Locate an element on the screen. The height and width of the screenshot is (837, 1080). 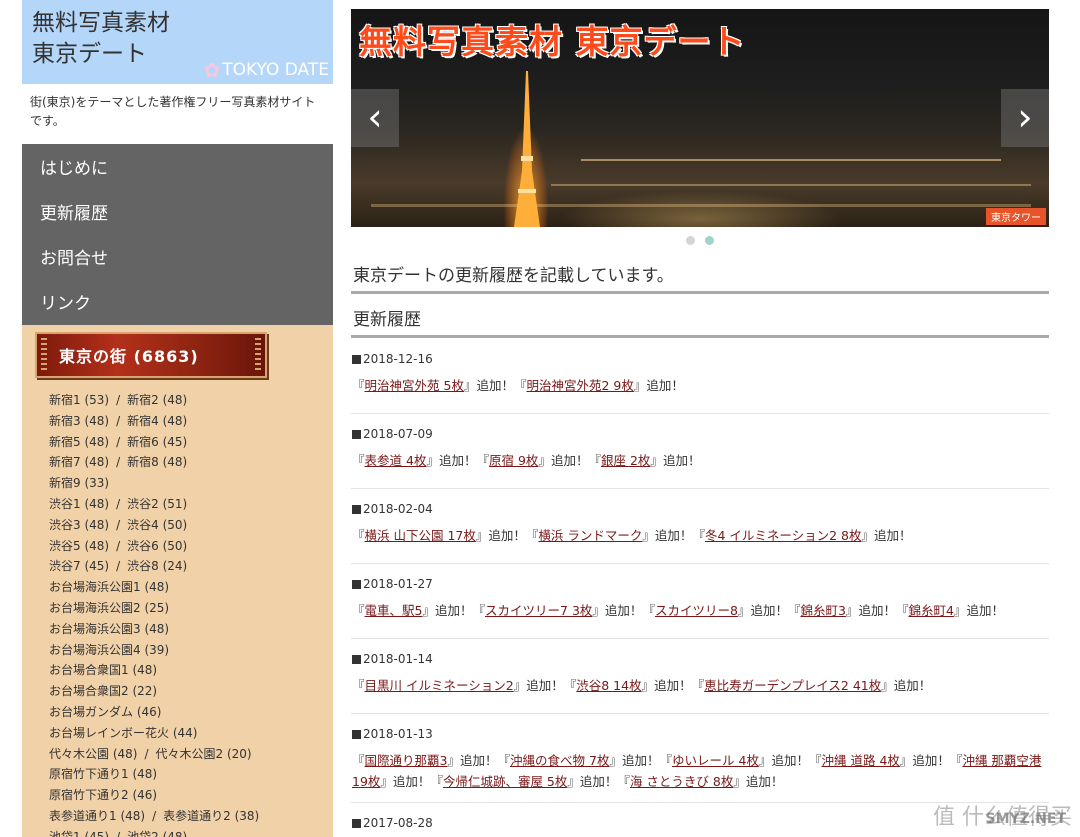
category-link: お台場レインボー花火 (44) is located at coordinates (123, 733).